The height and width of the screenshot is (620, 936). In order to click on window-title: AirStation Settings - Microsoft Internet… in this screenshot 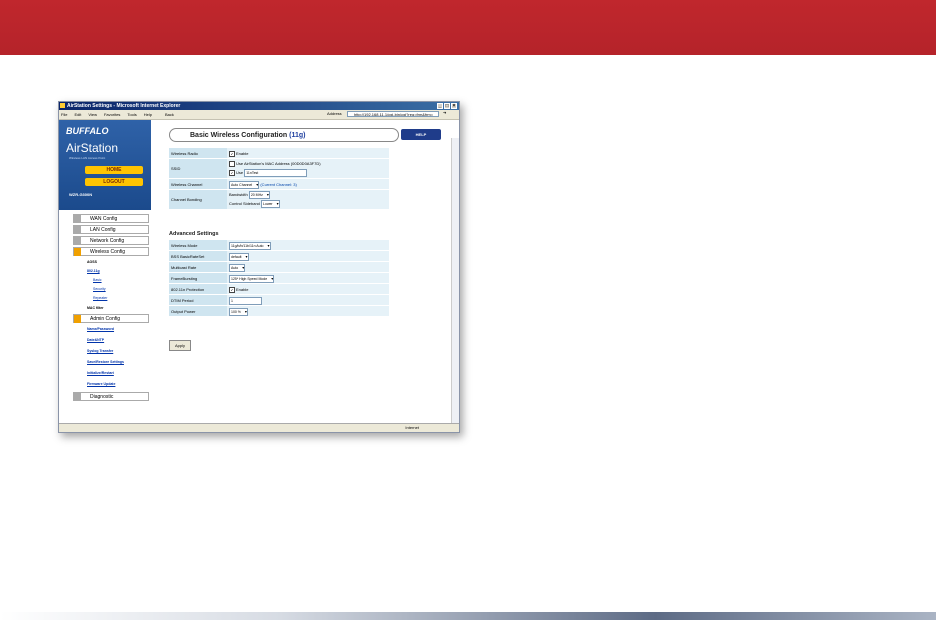, I will do `click(124, 106)`.